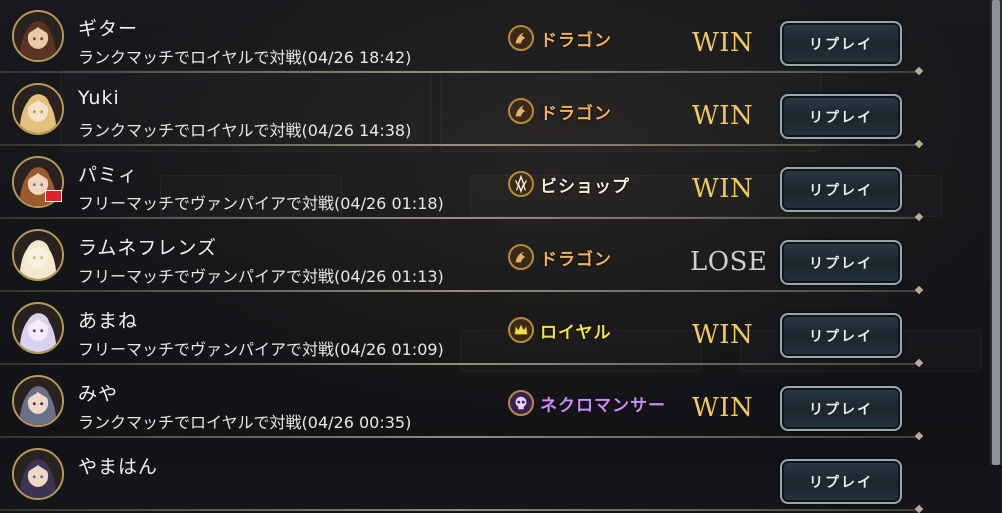 The height and width of the screenshot is (513, 1002). I want to click on opponent-class-label: ロイヤル, so click(576, 332).